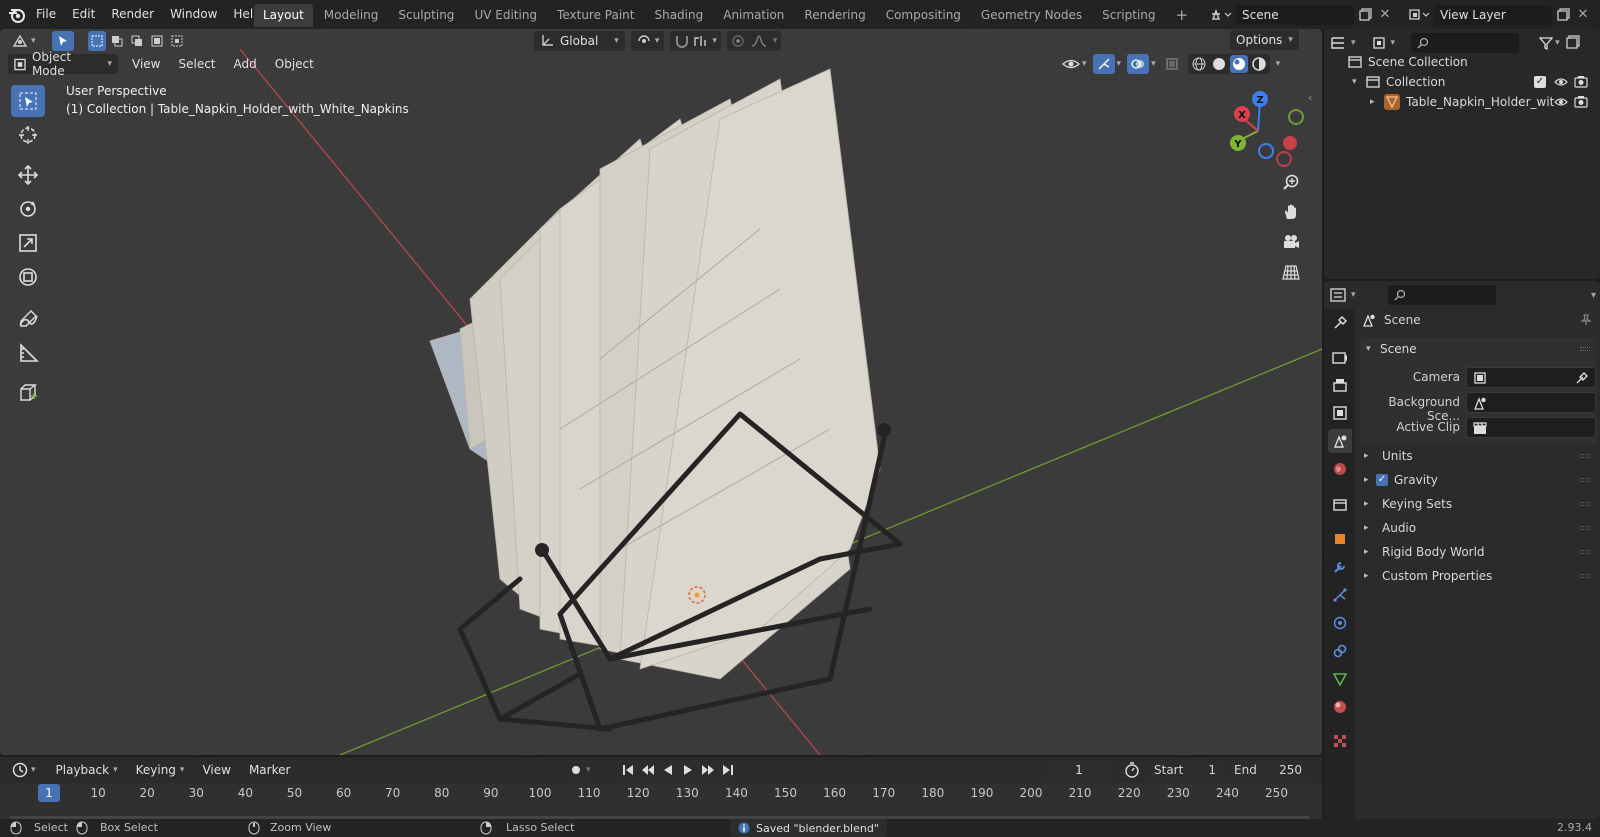 The width and height of the screenshot is (1600, 837). What do you see at coordinates (678, 15) in the screenshot?
I see `tab-shading: Shading` at bounding box center [678, 15].